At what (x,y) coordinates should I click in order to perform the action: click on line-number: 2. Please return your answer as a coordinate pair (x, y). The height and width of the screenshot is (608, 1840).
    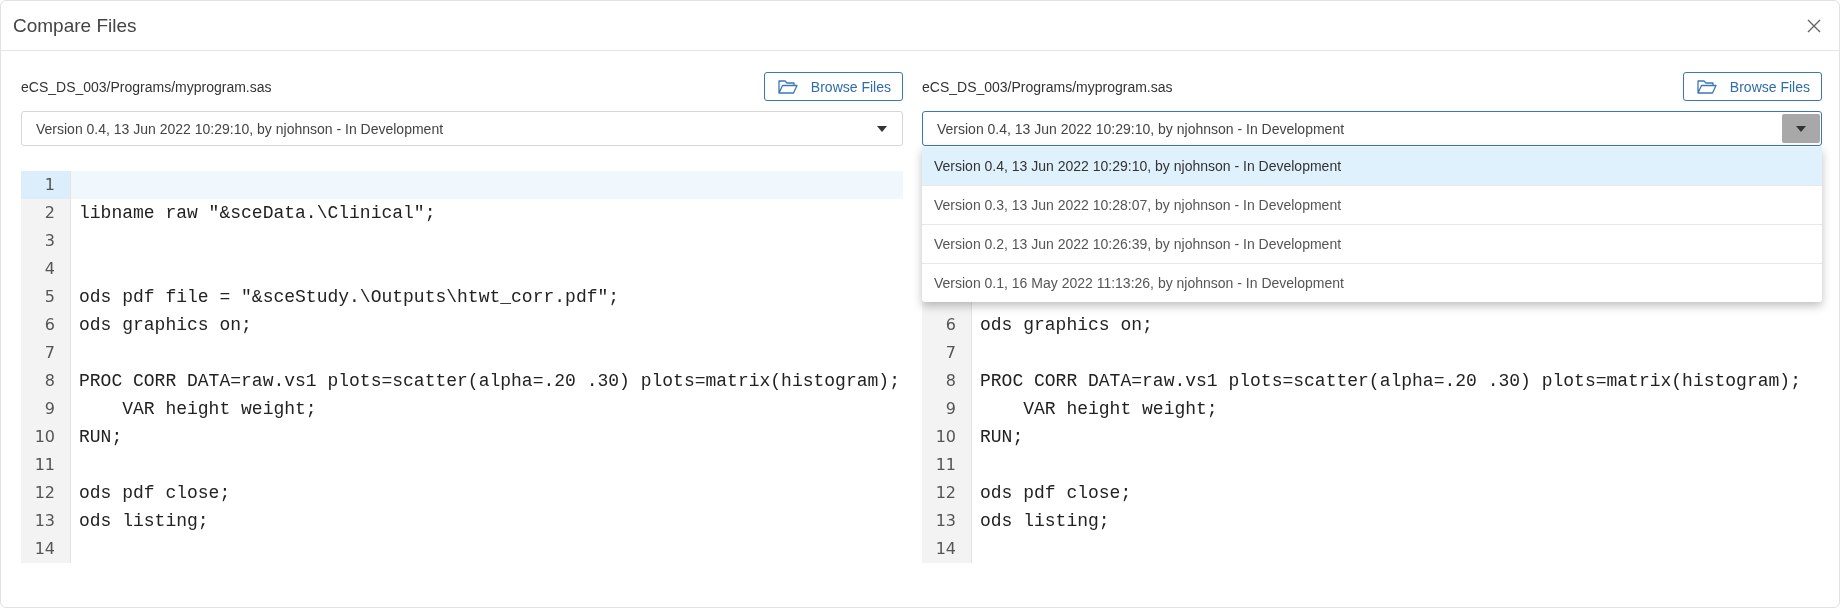
    Looking at the image, I should click on (49, 213).